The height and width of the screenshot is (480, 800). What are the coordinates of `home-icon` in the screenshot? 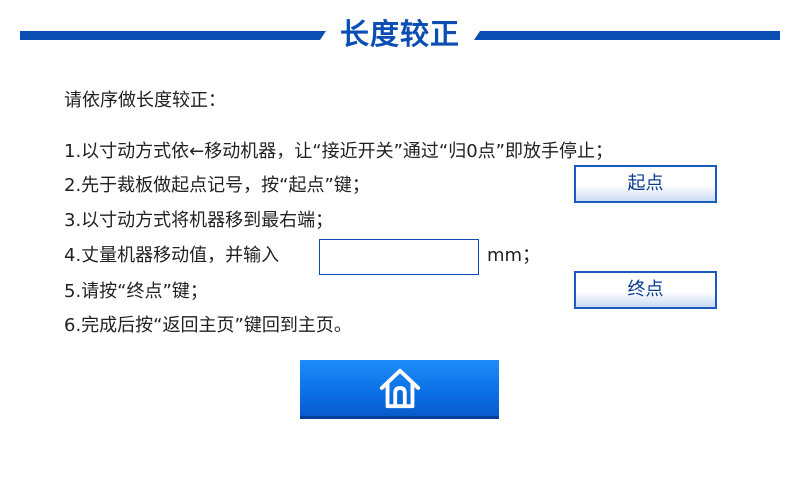 It's located at (399, 388).